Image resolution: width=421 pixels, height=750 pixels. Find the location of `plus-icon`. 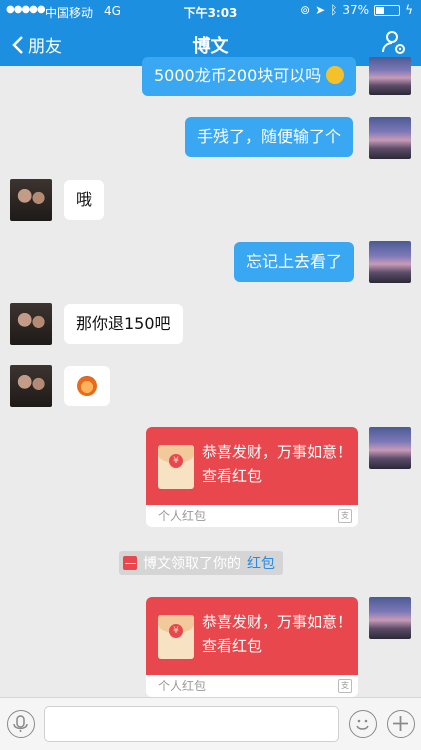

plus-icon is located at coordinates (400, 723).